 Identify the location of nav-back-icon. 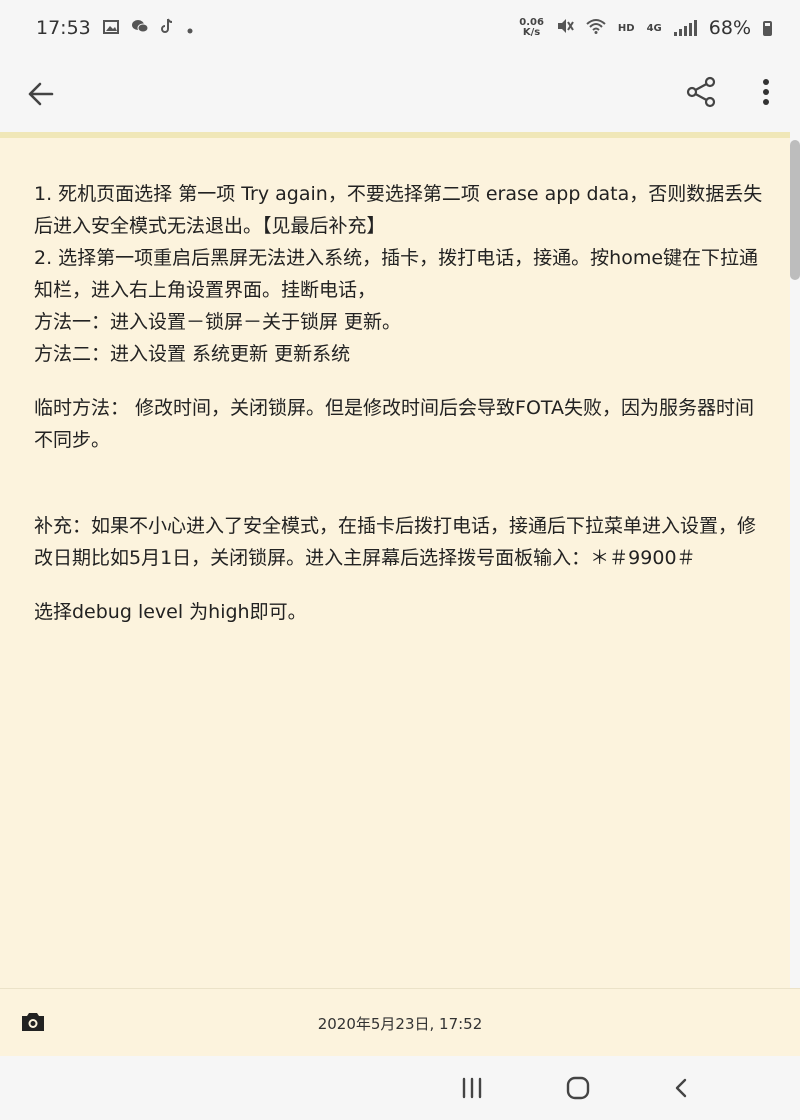
(682, 1088).